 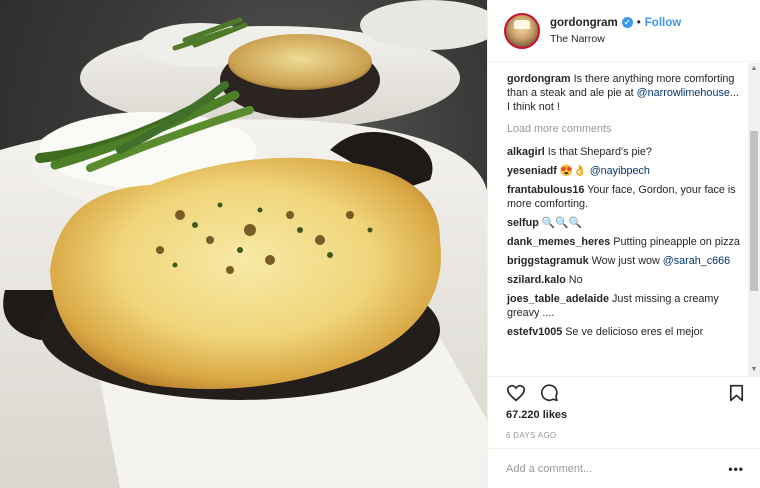 What do you see at coordinates (532, 171) in the screenshot?
I see `comment-username: yeseniadf` at bounding box center [532, 171].